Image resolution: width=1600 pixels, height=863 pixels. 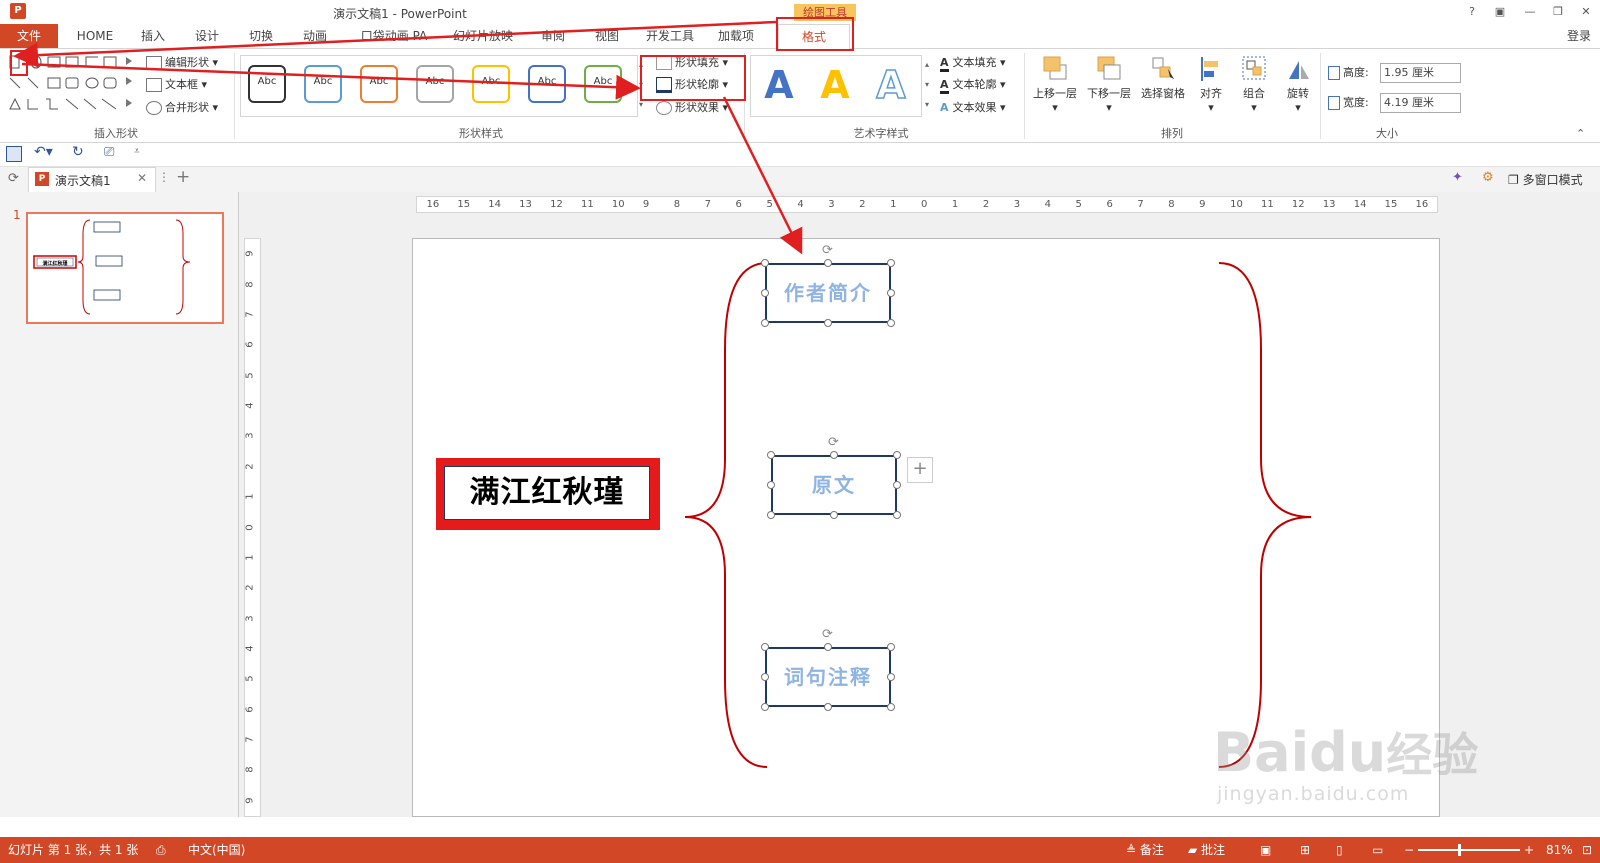 I want to click on zoom-slider-thumb, so click(x=1459, y=850).